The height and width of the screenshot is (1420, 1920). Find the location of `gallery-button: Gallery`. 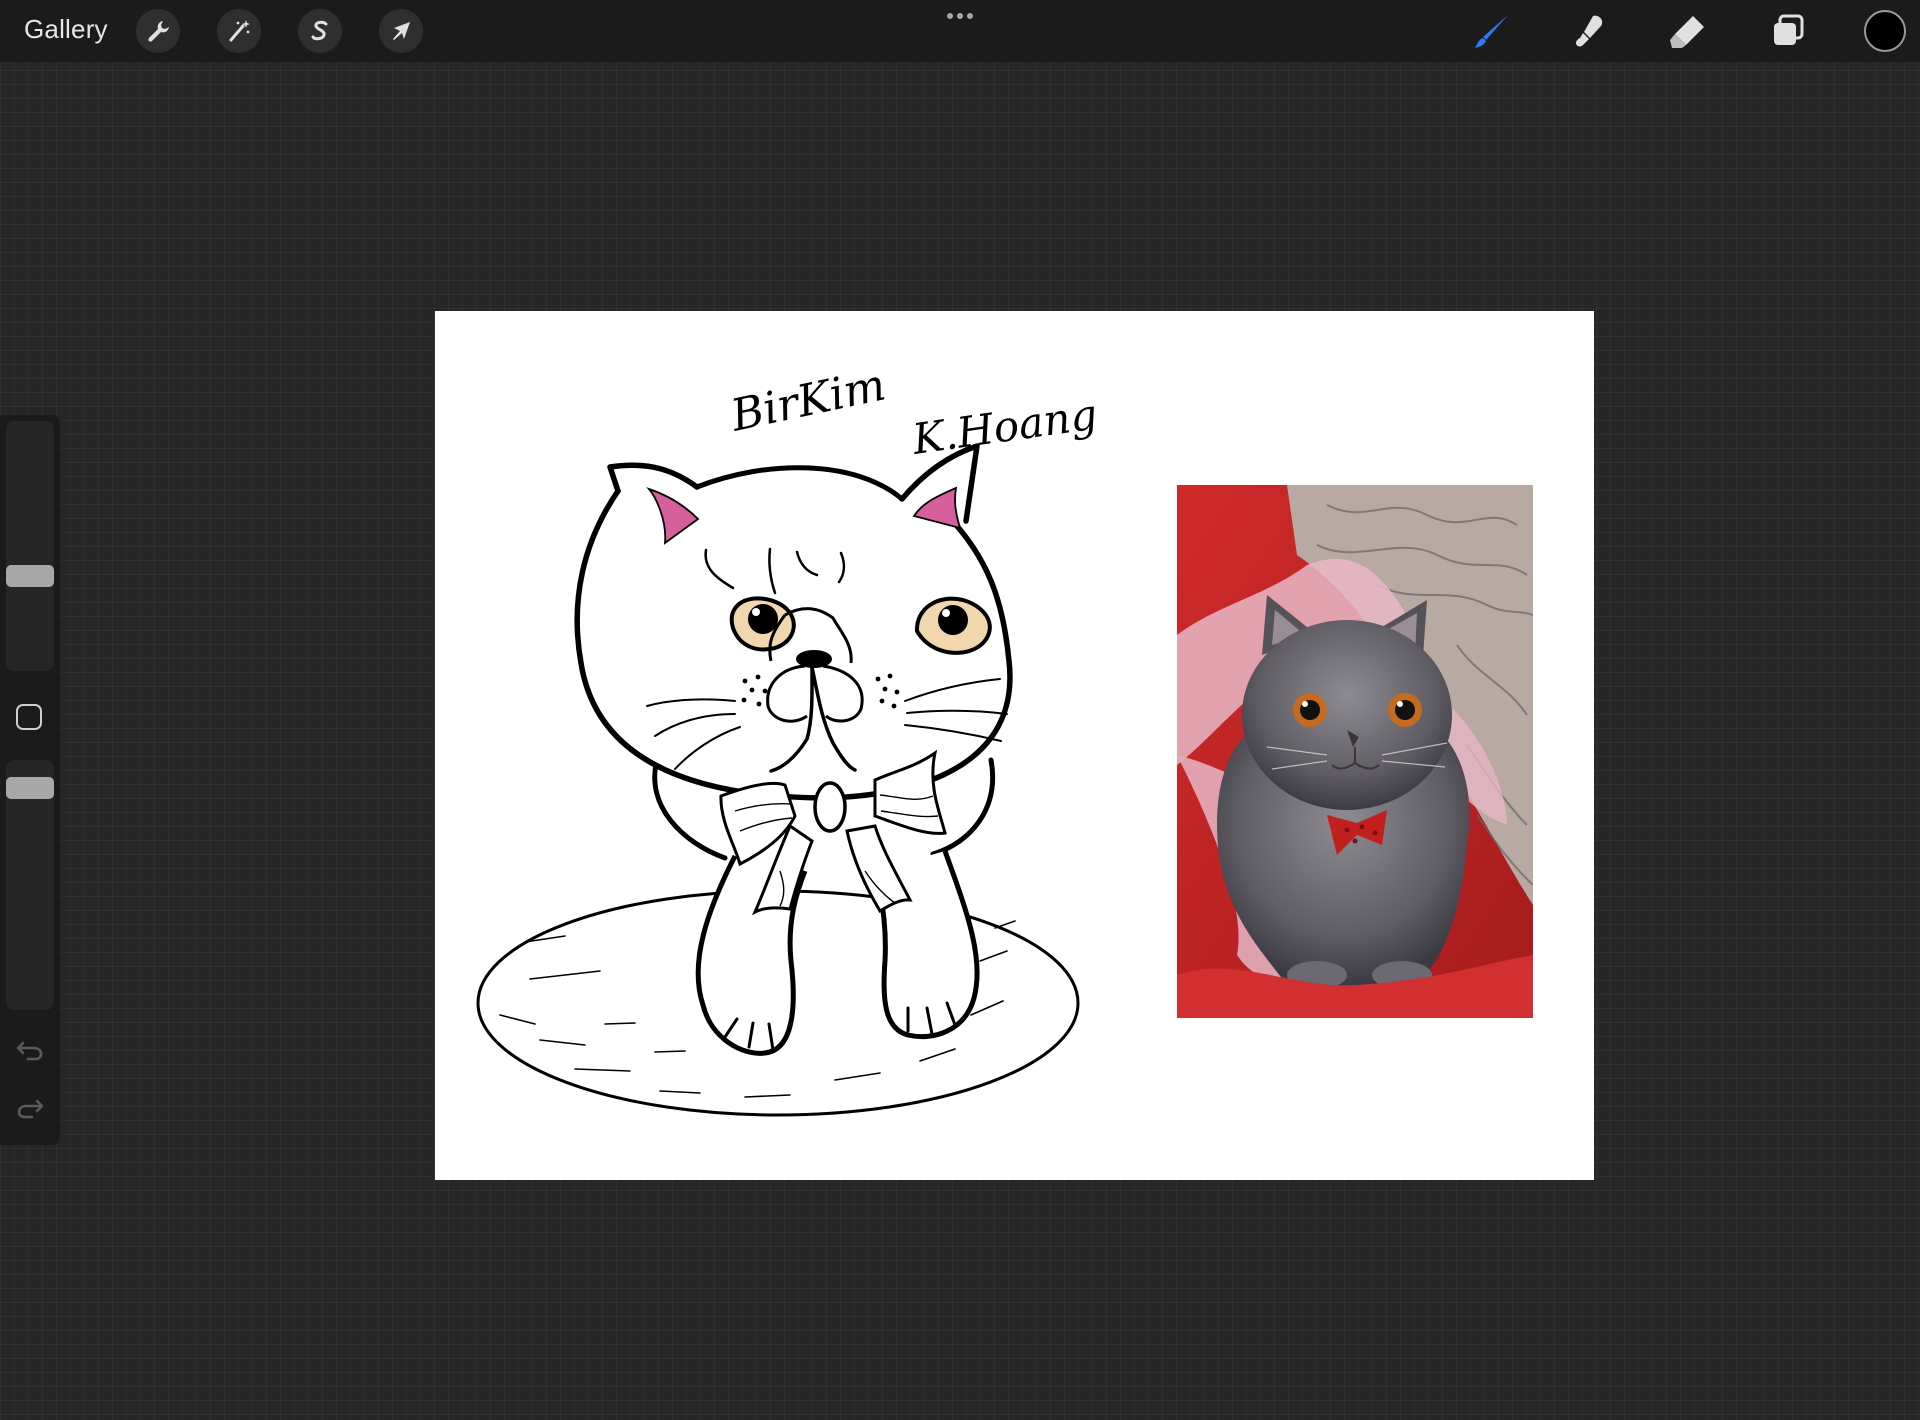

gallery-button: Gallery is located at coordinates (66, 29).